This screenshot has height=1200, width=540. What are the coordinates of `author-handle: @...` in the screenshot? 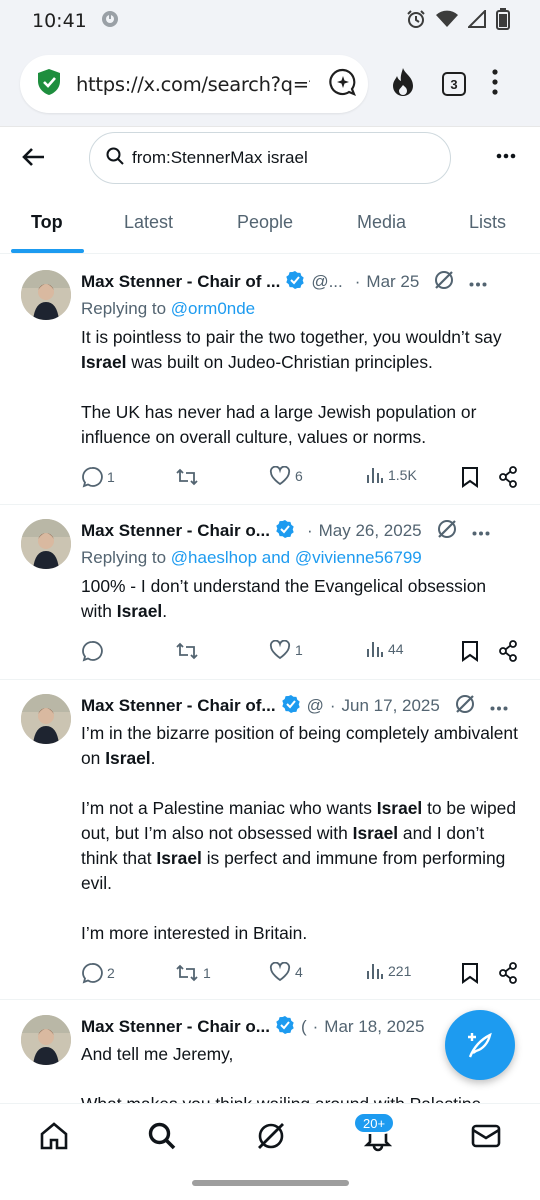 It's located at (327, 281).